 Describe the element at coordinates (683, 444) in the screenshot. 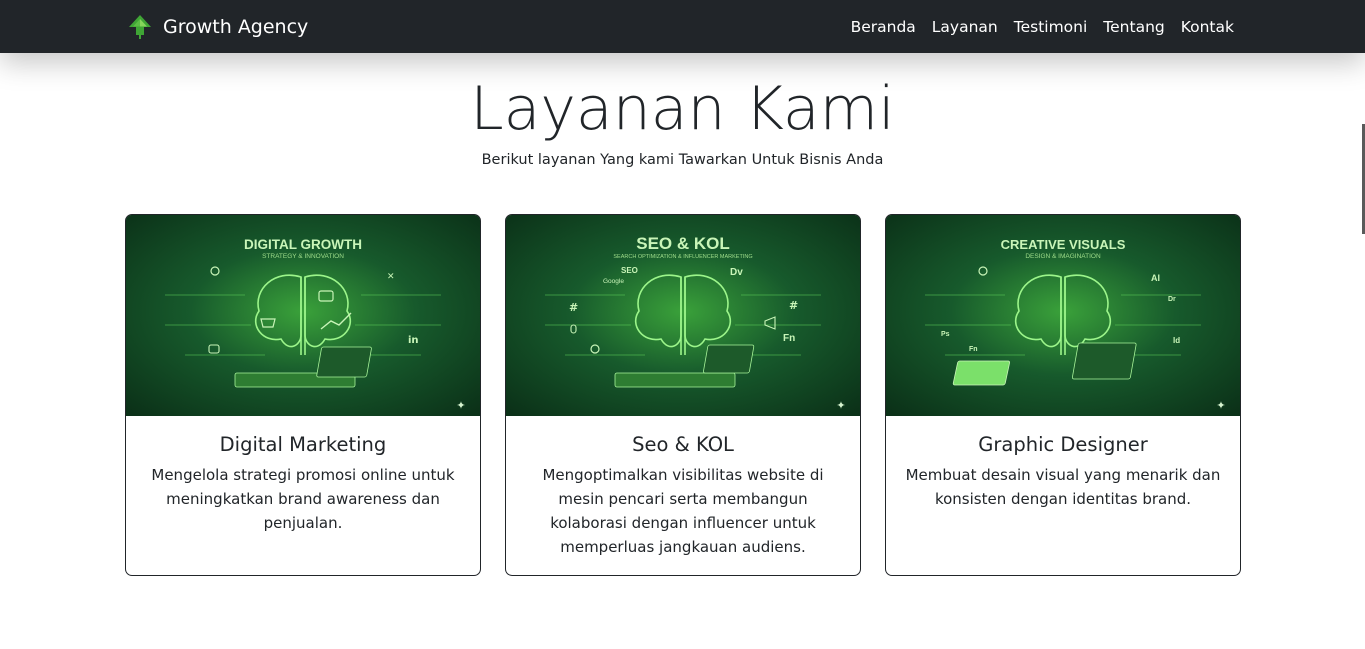

I see `card-title: Seo & KOL` at that location.